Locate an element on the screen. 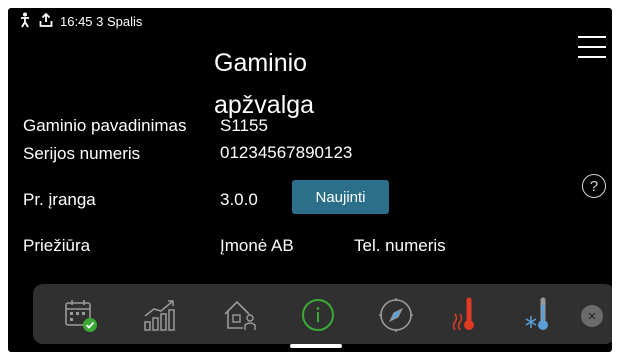 The width and height of the screenshot is (620, 354). info-icon is located at coordinates (318, 315).